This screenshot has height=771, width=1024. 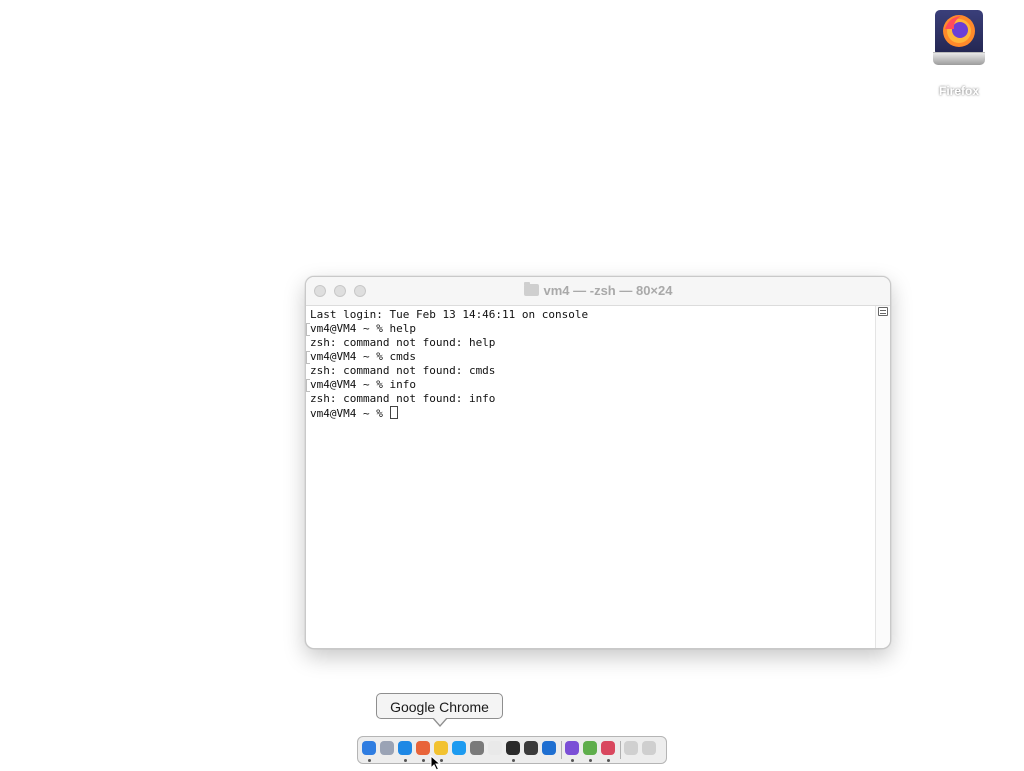 What do you see at coordinates (495, 748) in the screenshot?
I see `textedit-icon` at bounding box center [495, 748].